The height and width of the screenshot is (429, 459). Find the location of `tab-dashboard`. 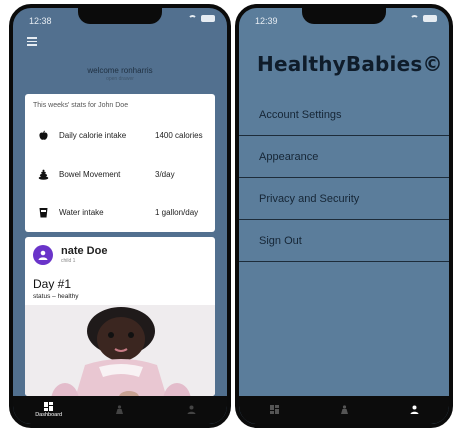

tab-dashboard is located at coordinates (274, 410).